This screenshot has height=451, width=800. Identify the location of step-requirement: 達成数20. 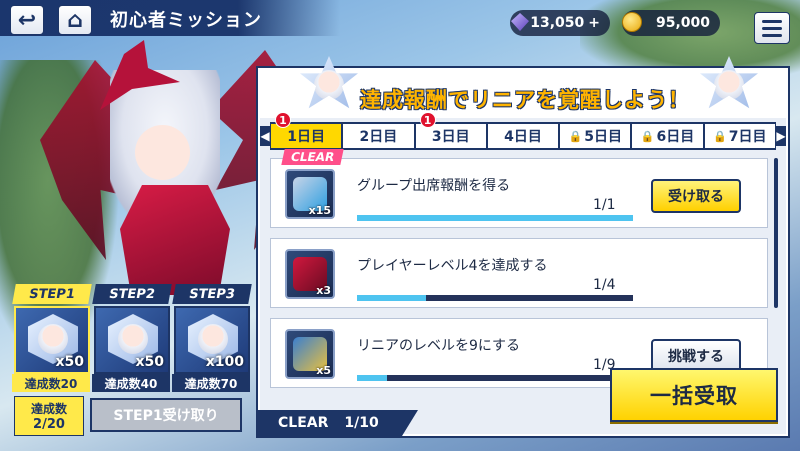
(51, 383).